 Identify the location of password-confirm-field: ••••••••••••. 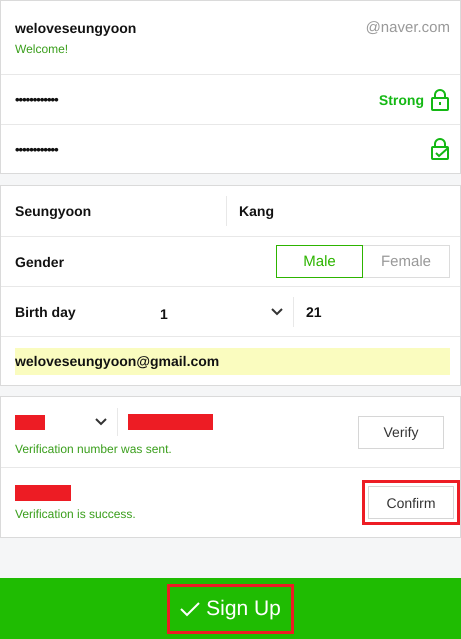
(36, 149).